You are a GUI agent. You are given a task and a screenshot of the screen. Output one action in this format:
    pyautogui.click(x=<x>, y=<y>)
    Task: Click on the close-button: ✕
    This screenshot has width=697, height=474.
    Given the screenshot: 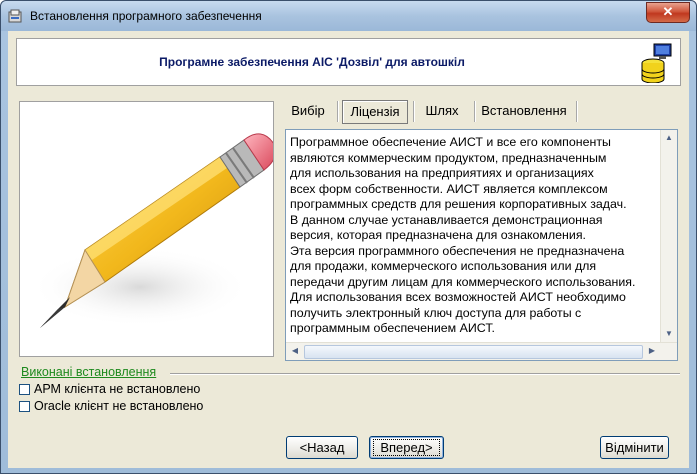 What is the action you would take?
    pyautogui.click(x=668, y=12)
    